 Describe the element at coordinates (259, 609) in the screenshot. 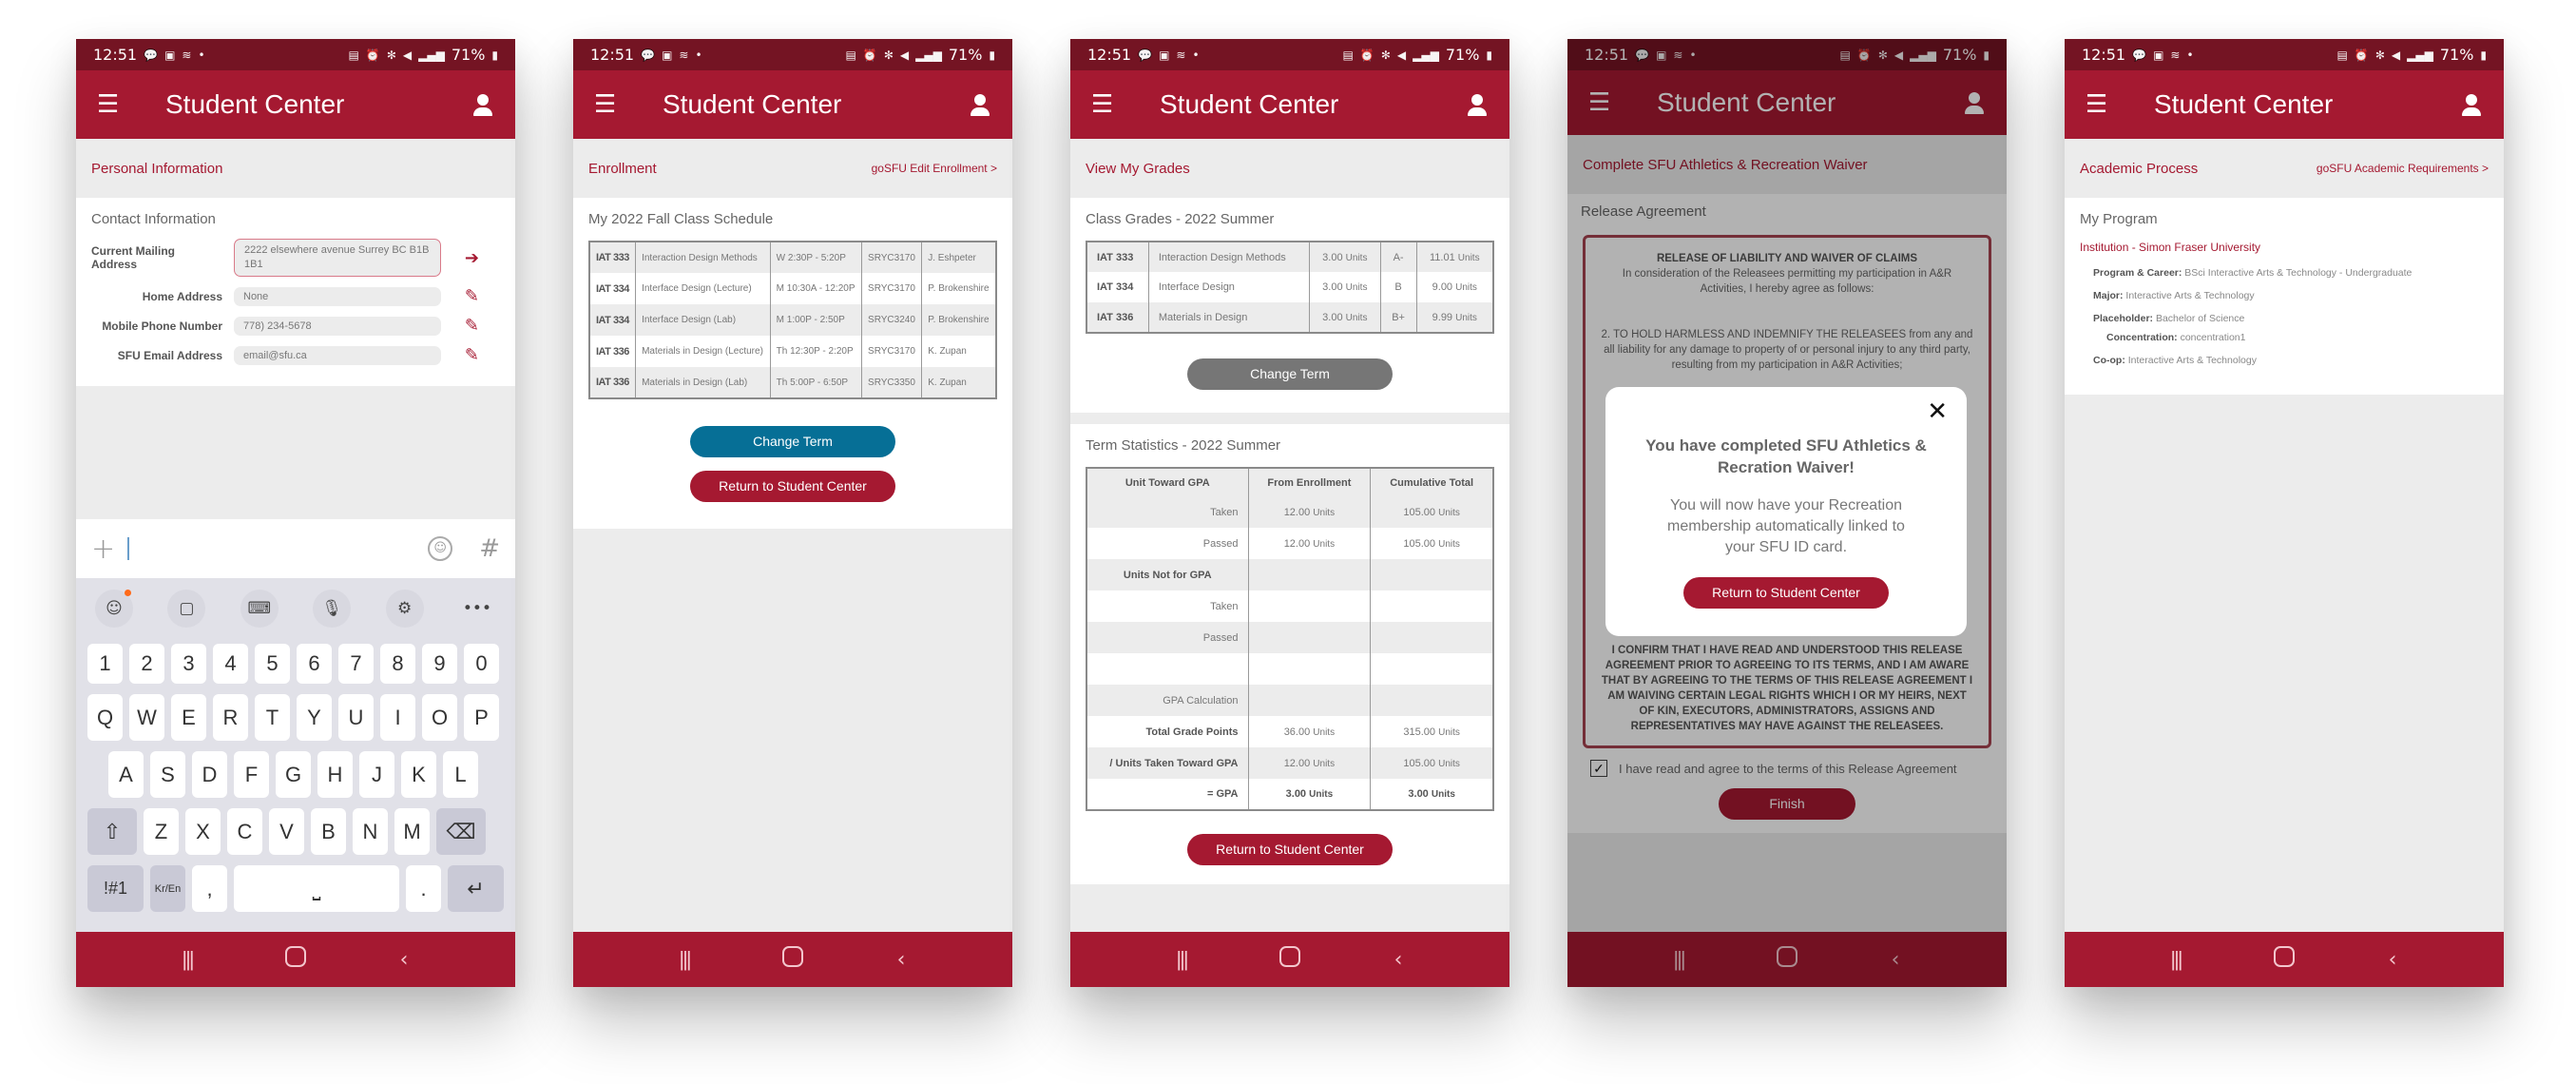

I see `keyboard-mode-icon: ⌨` at that location.